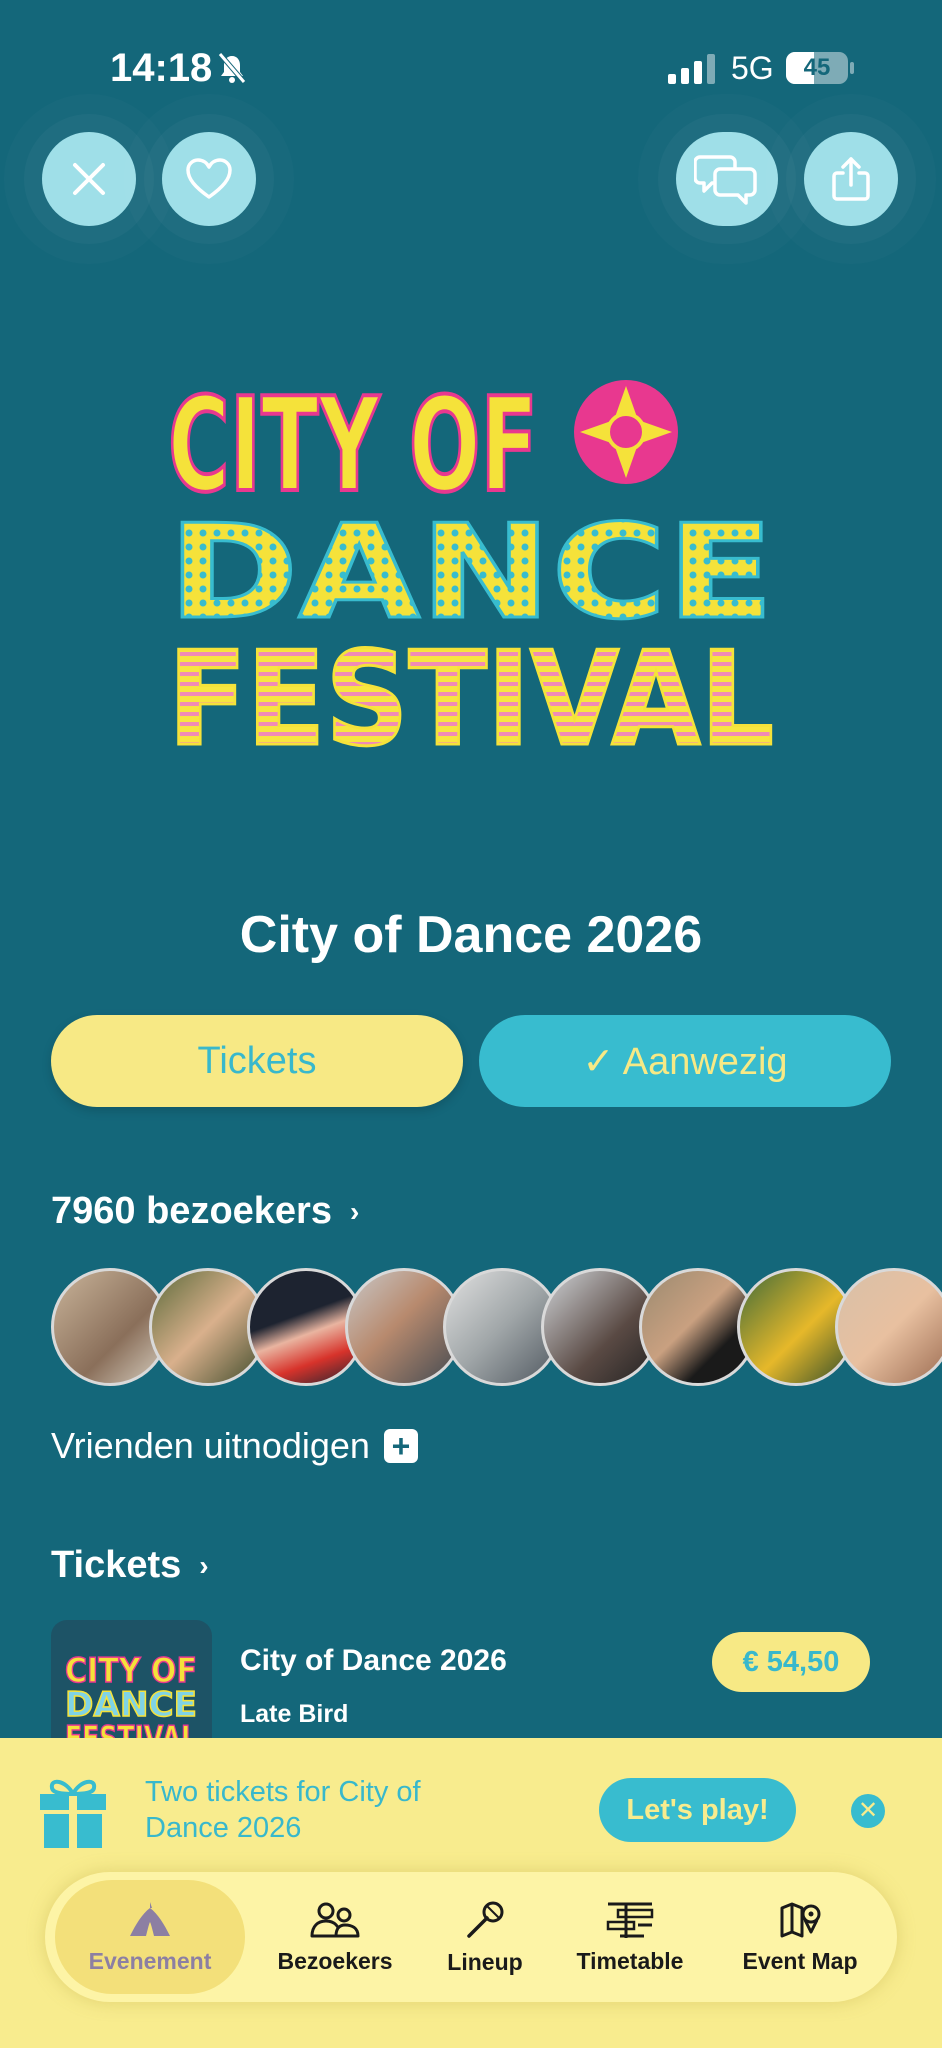  I want to click on share-icon, so click(851, 179).